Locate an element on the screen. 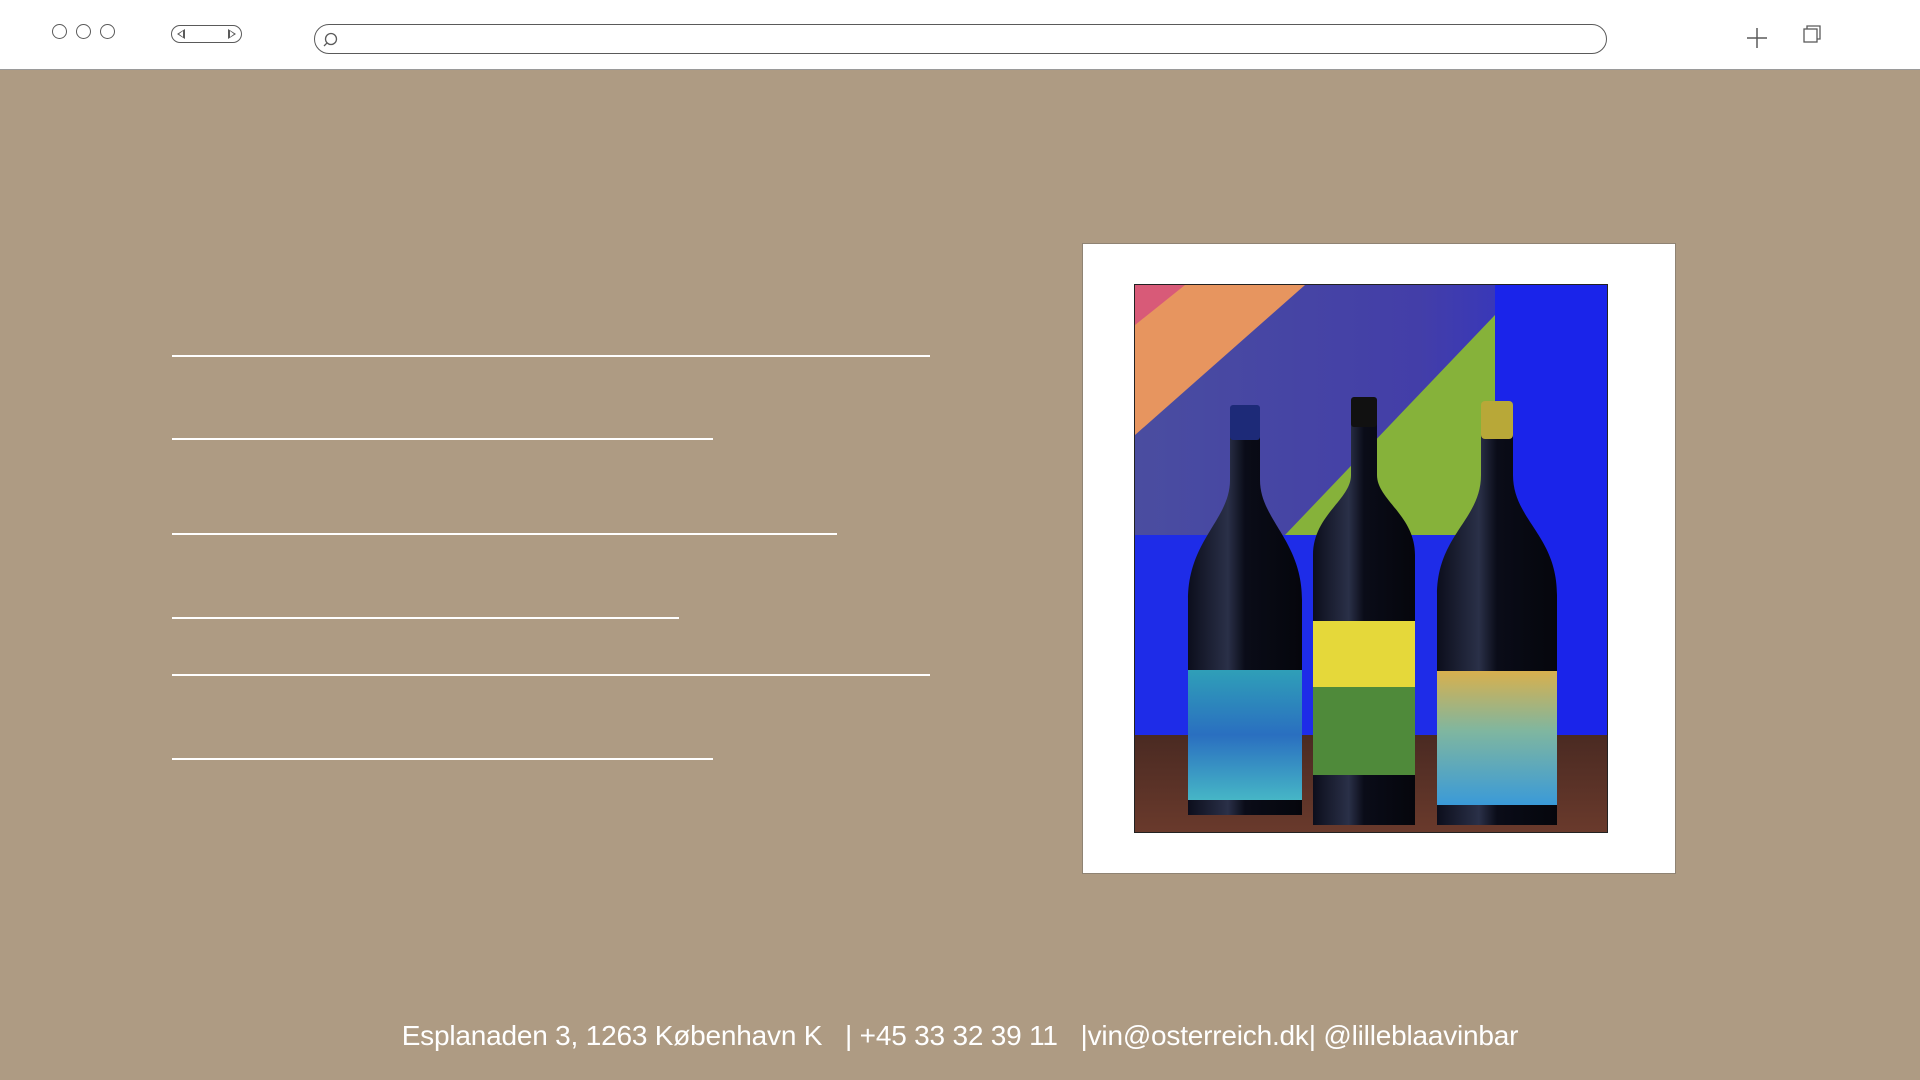 This screenshot has height=1080, width=1920. window-controls is located at coordinates (83, 31).